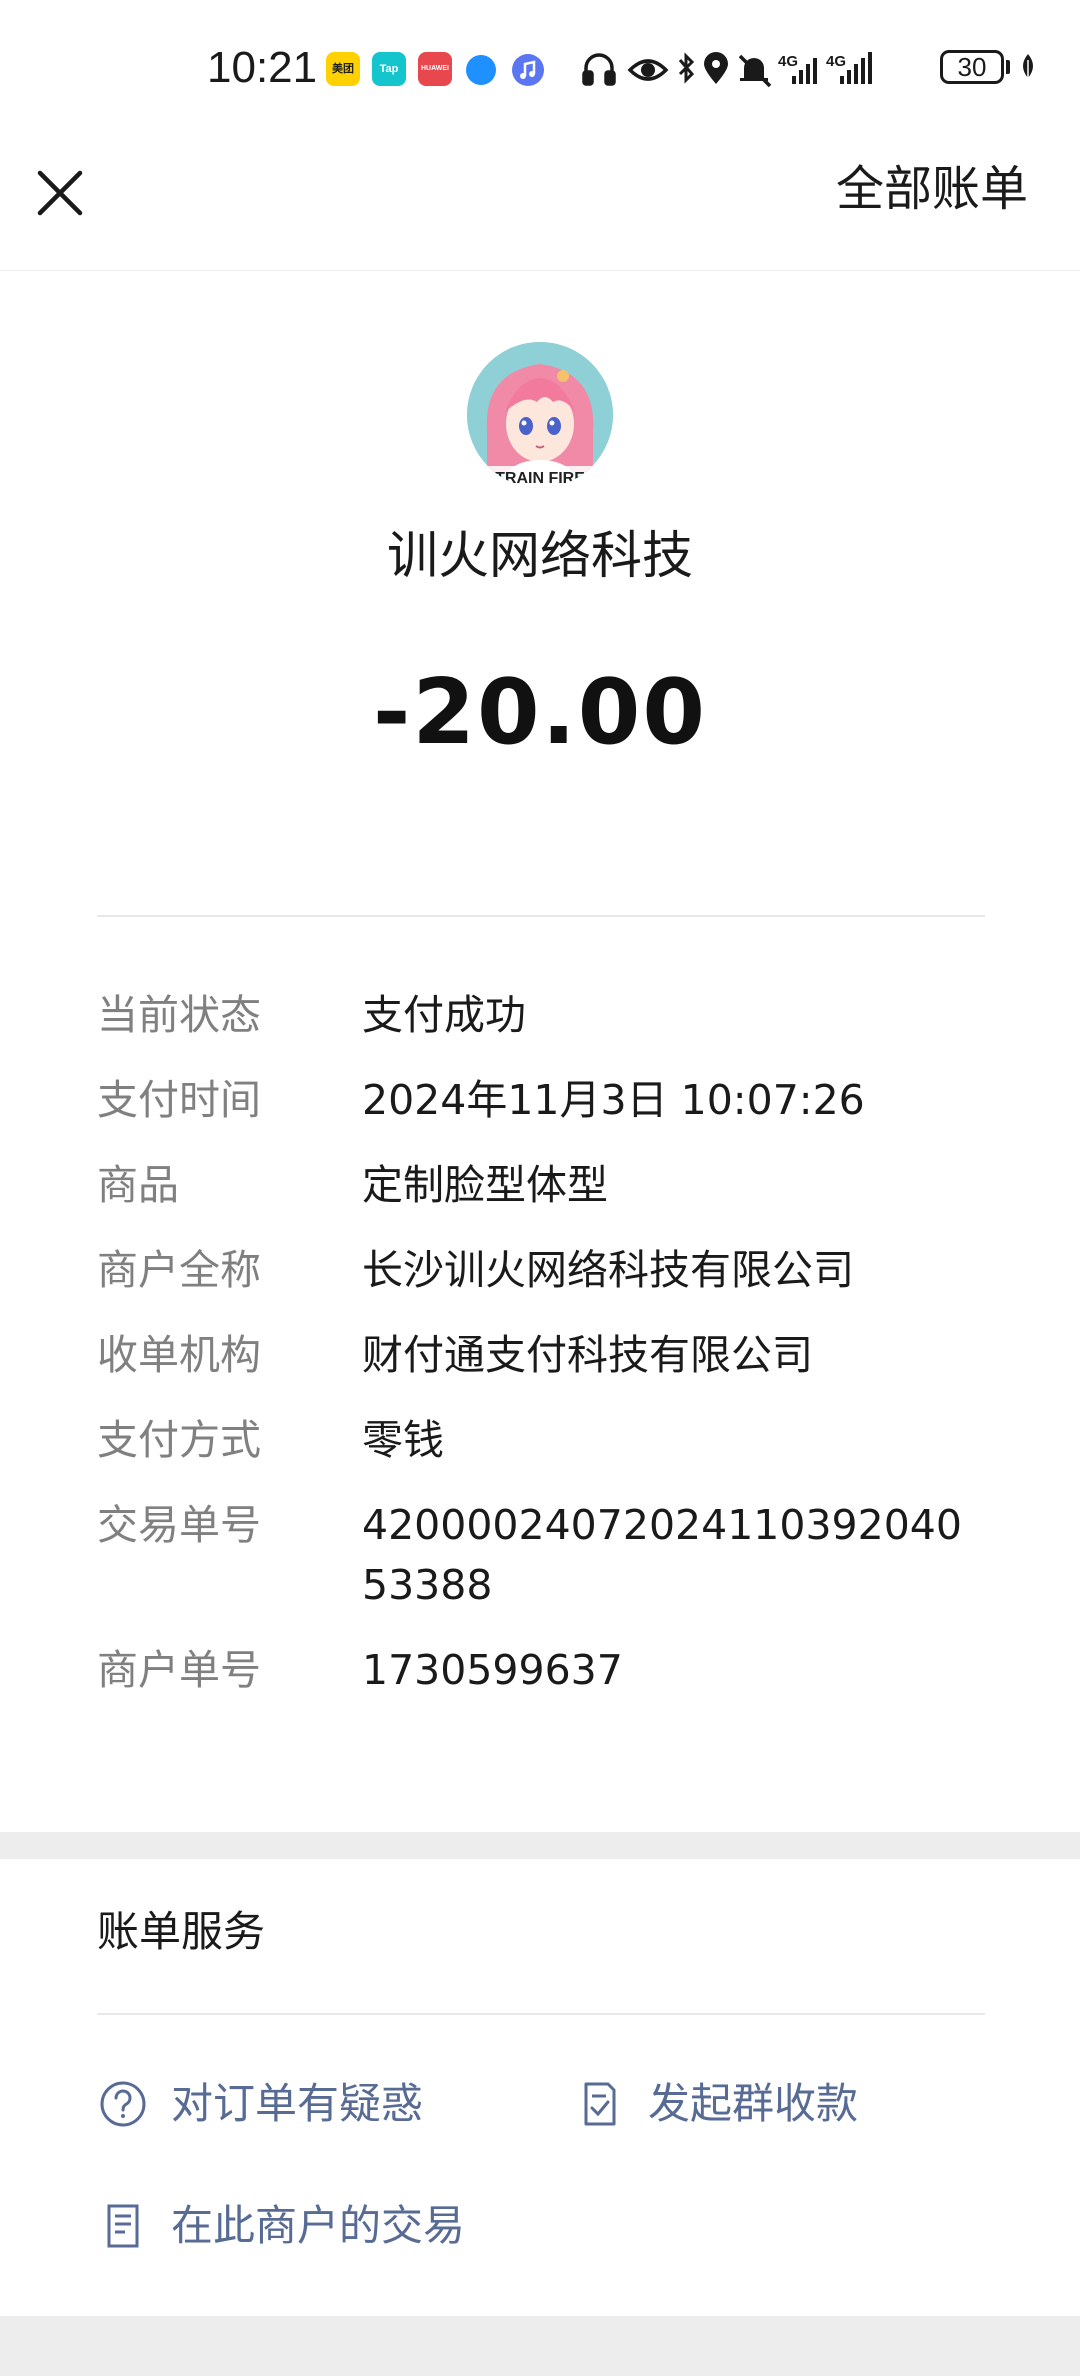 This screenshot has height=2376, width=1080. I want to click on huawei-app-icon: HUAWEI, so click(435, 69).